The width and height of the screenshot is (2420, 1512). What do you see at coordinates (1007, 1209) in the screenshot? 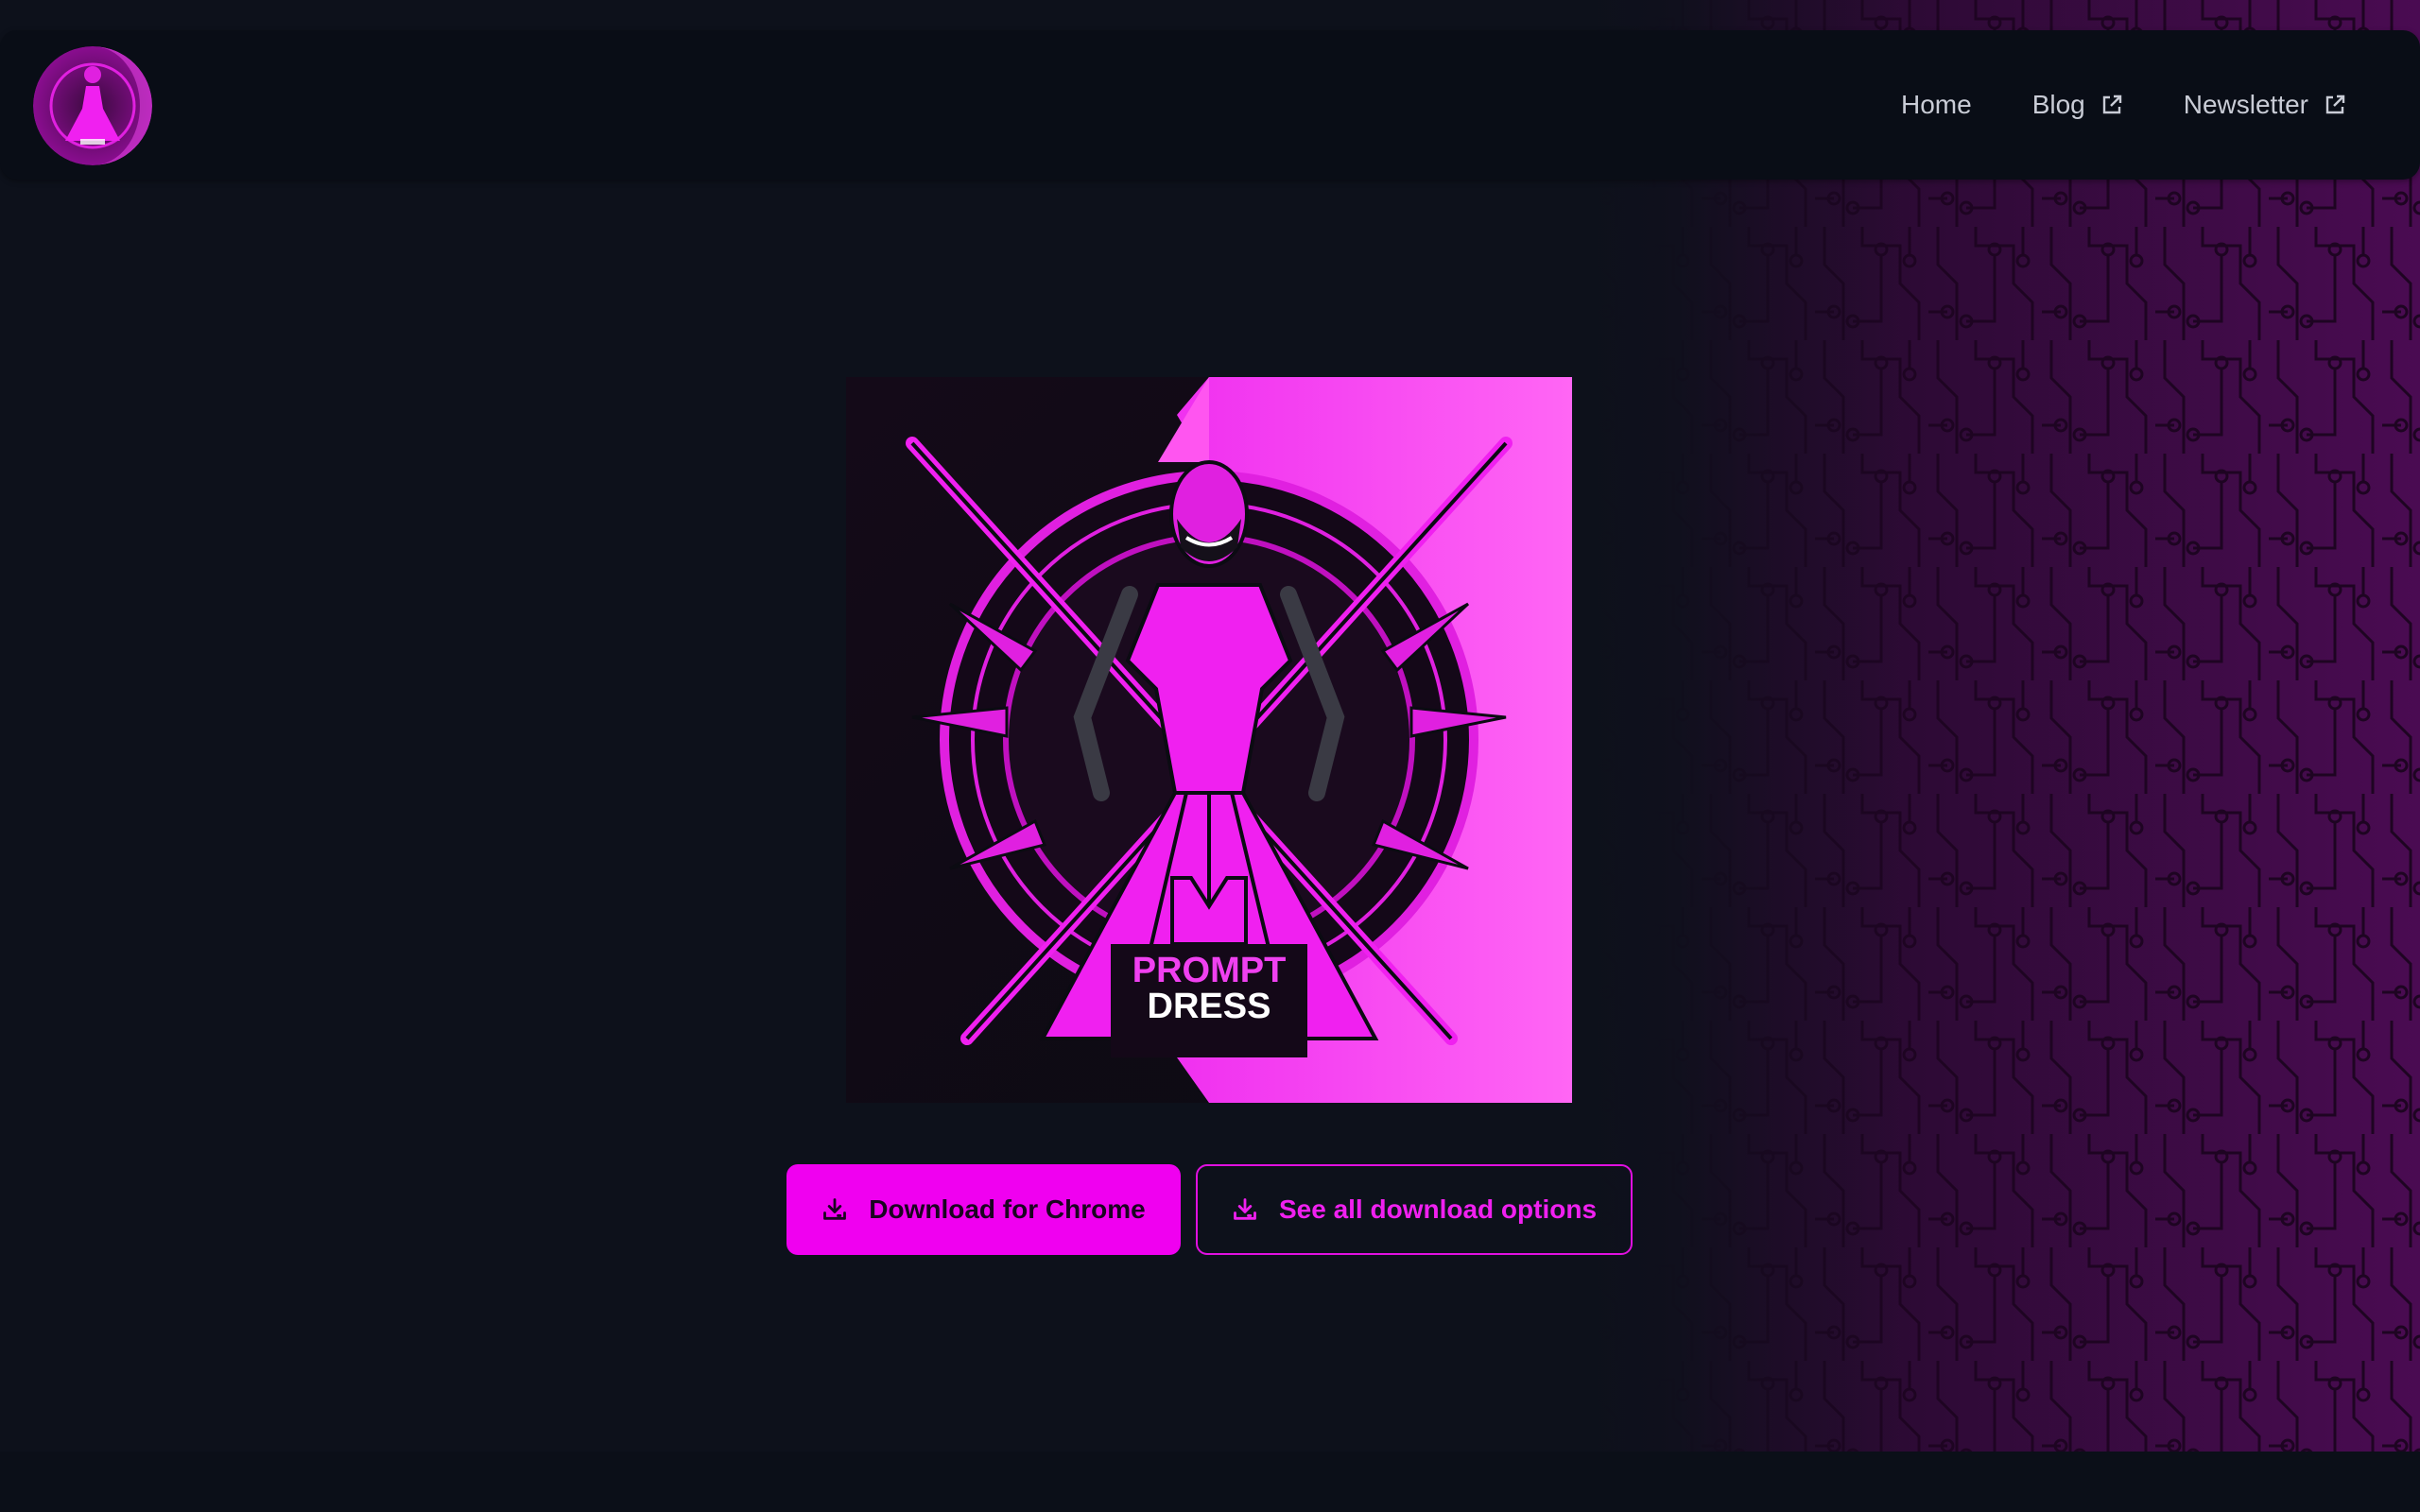
I see `download-chrome-label: Download for Chrome` at bounding box center [1007, 1209].